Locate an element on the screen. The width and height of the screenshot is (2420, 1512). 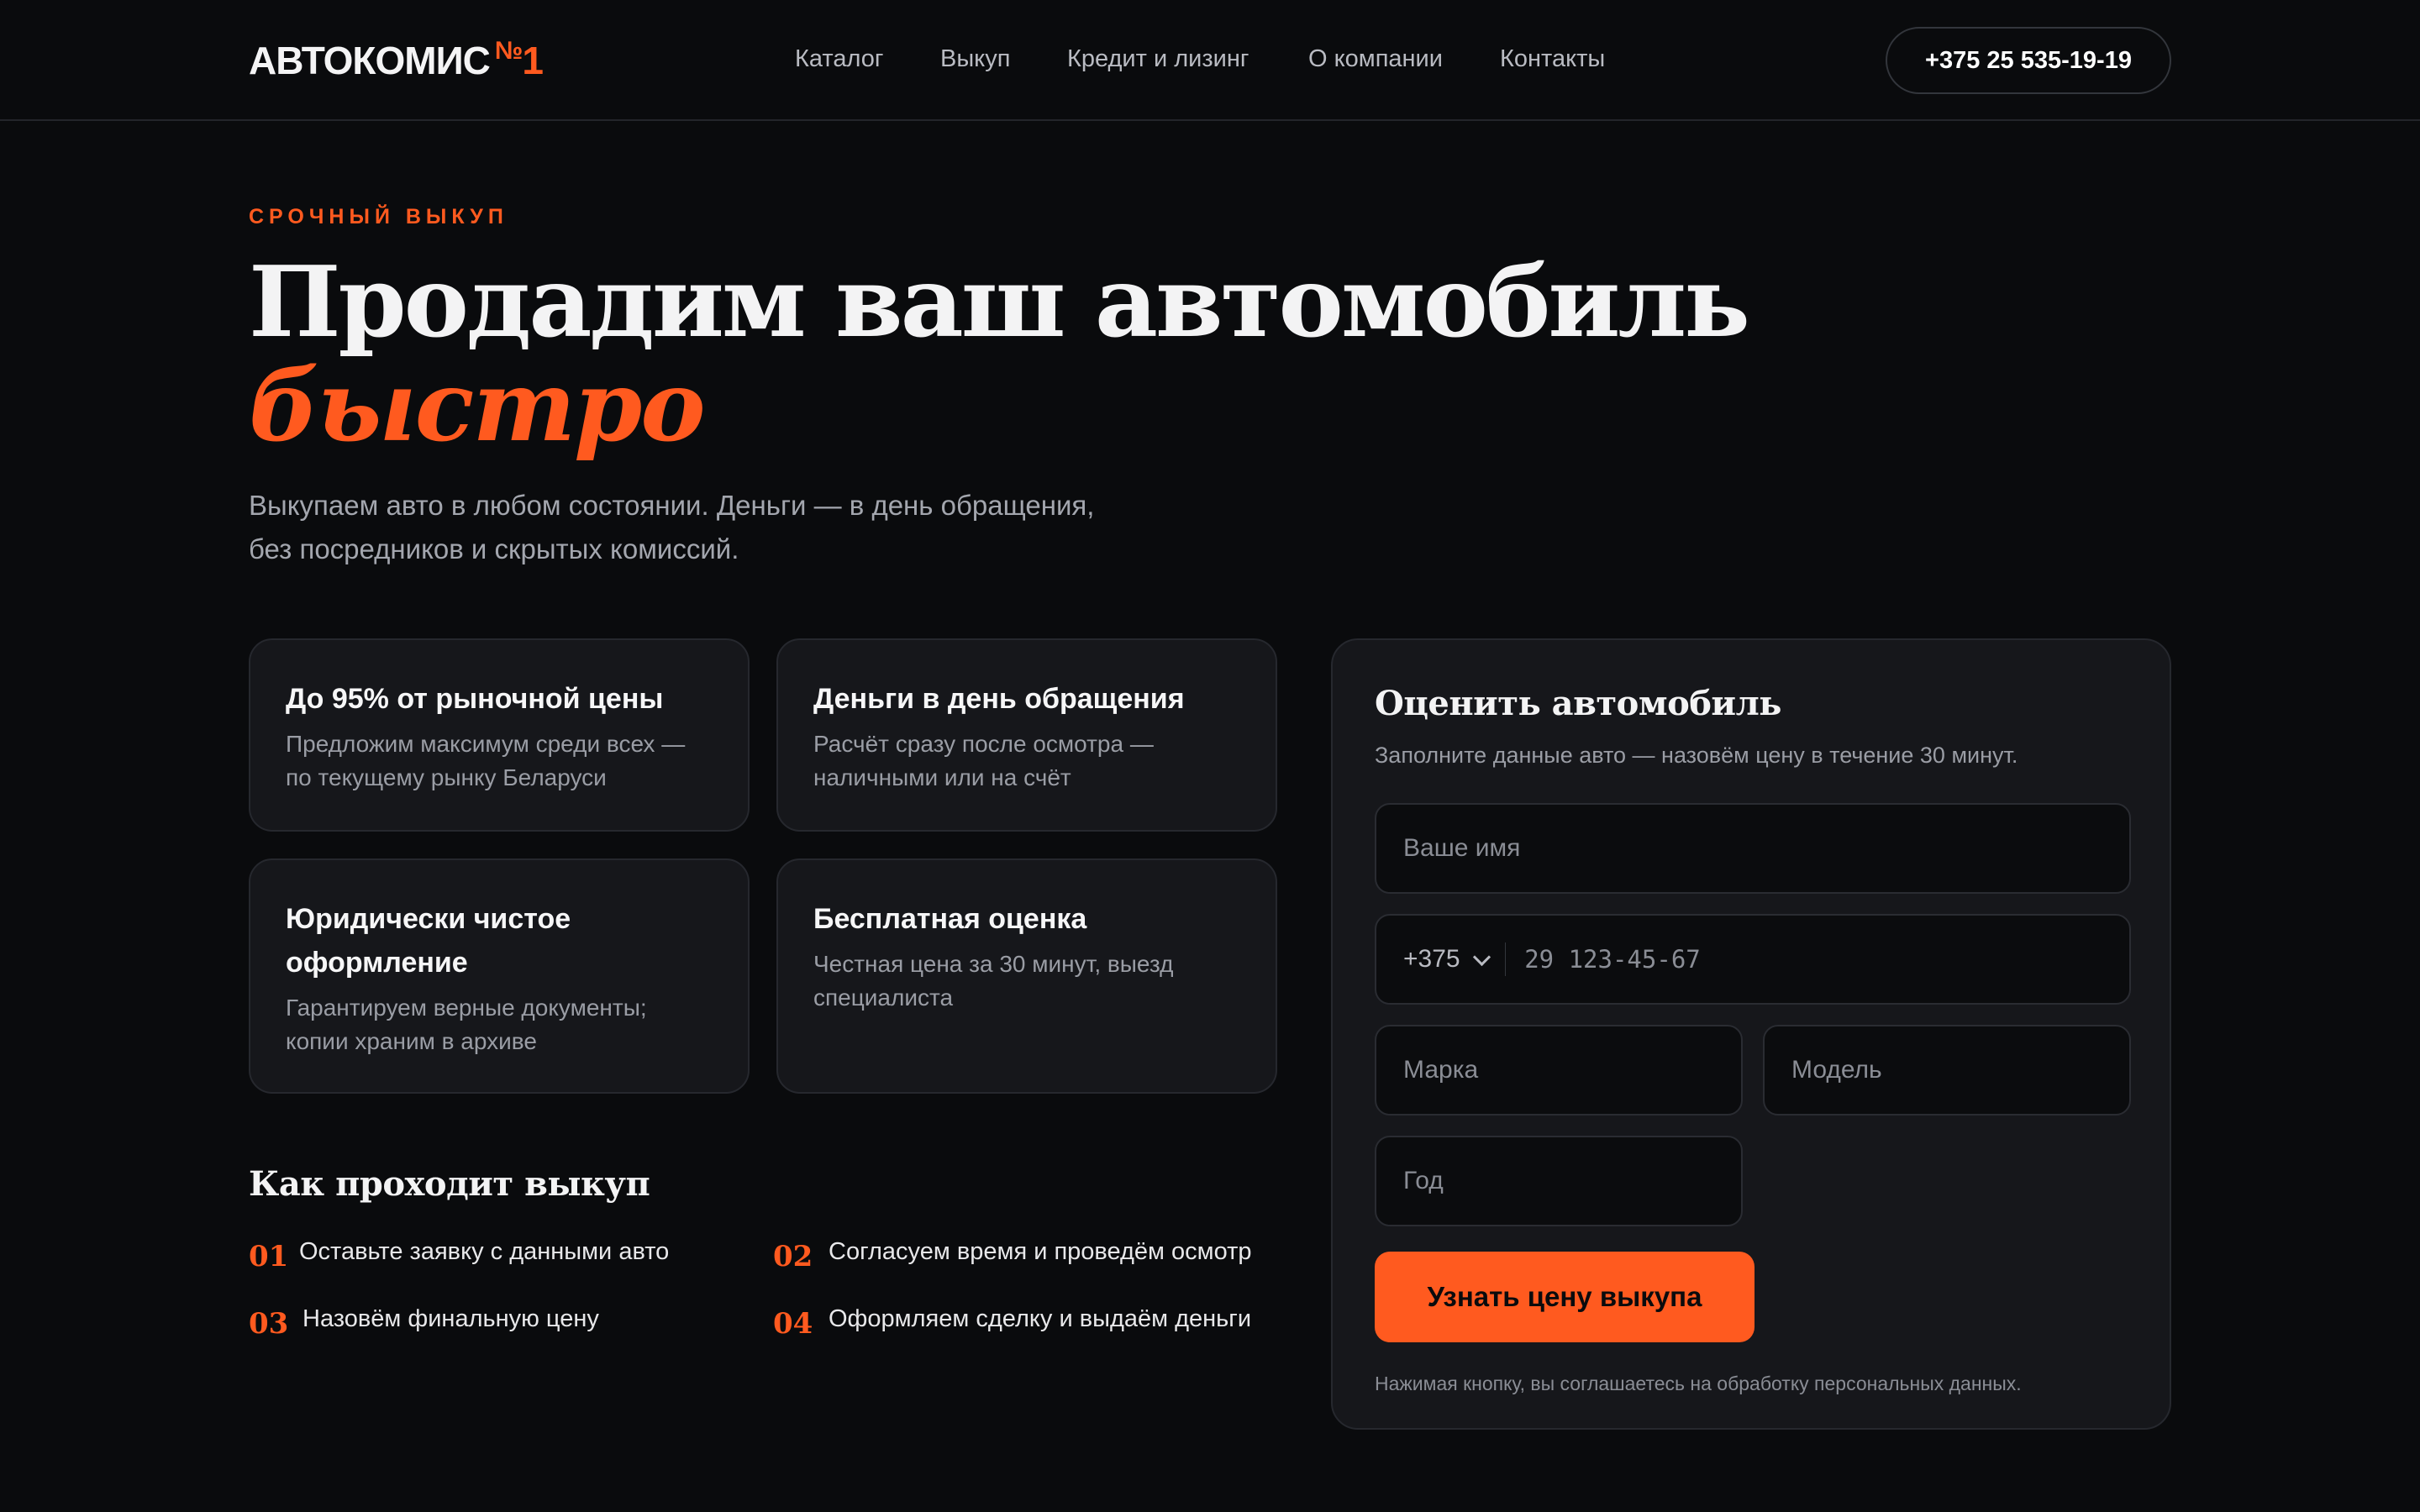
nav-item-credit-leasing: Кредит и лизинг is located at coordinates (1158, 59).